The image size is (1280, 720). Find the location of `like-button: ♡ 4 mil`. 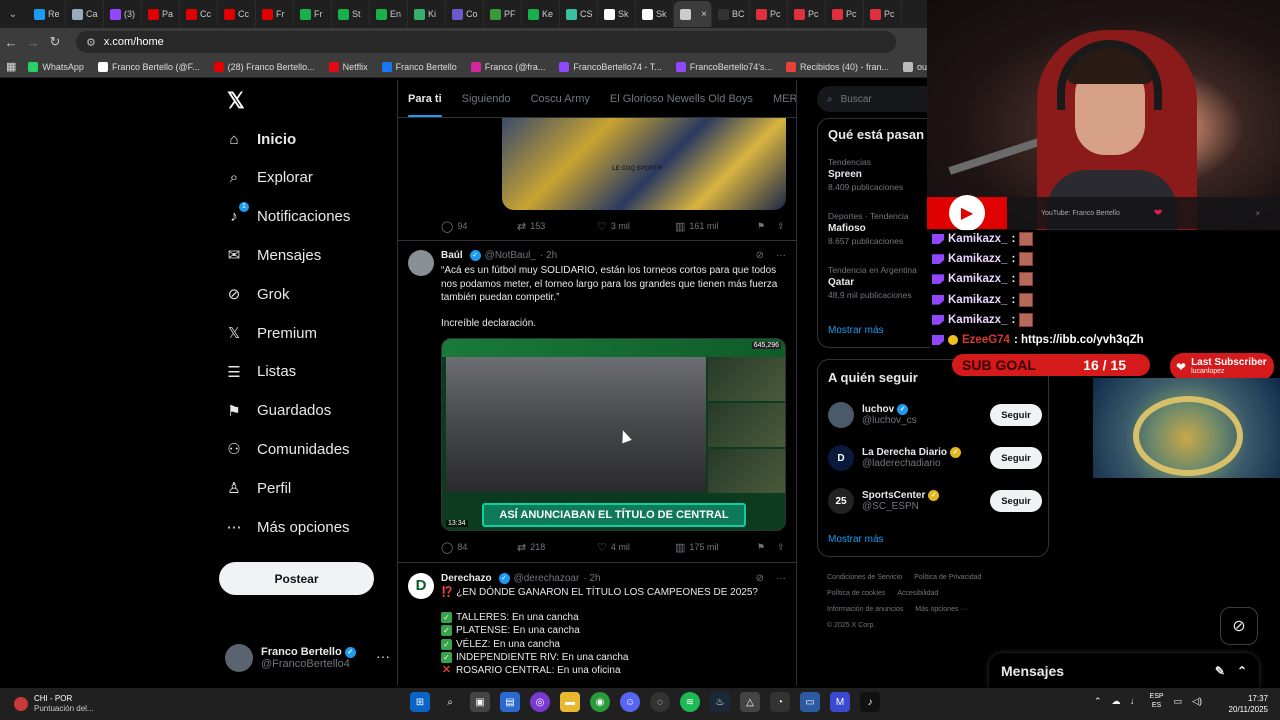

like-button: ♡ 4 mil is located at coordinates (636, 547).